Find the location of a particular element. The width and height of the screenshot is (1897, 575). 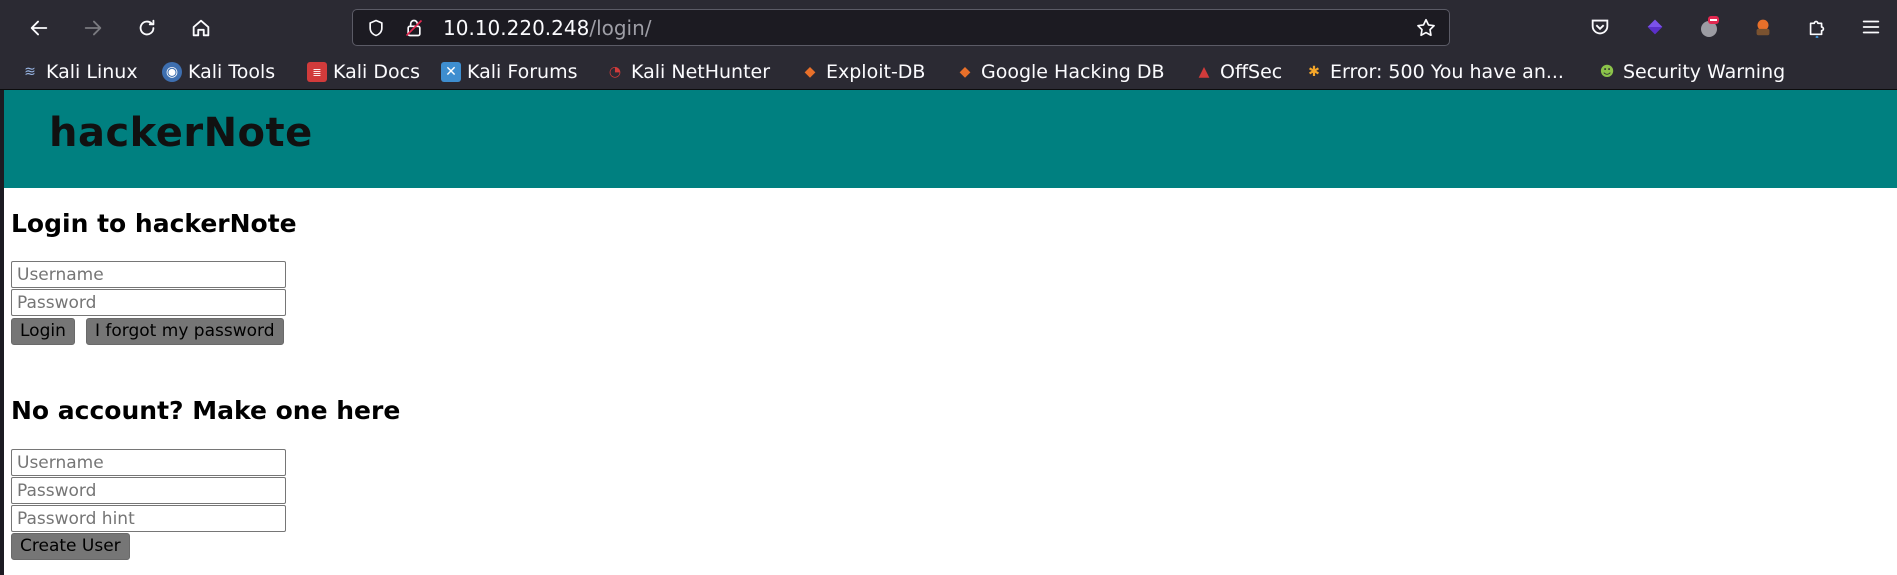

bookmark-security-warning: ☻ Security Warning is located at coordinates (1691, 72).